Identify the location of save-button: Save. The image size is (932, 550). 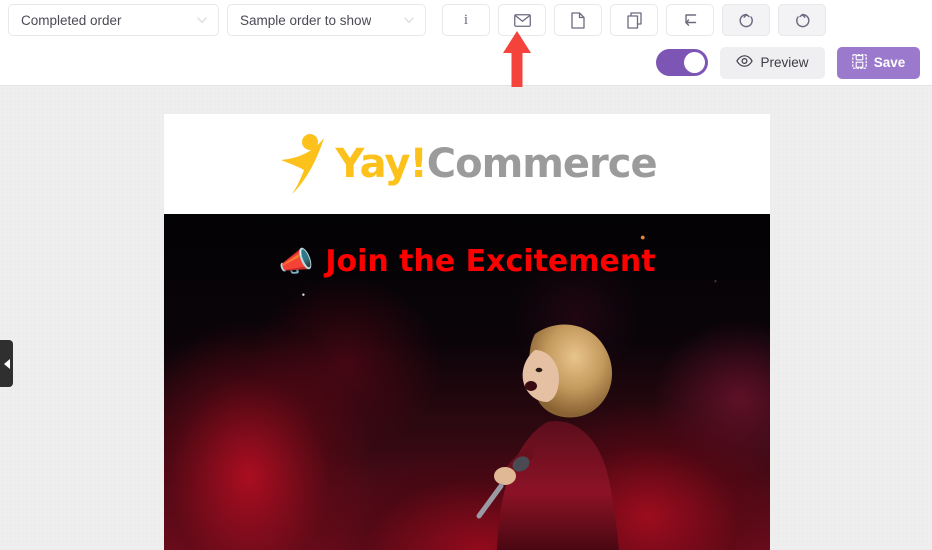
(878, 62).